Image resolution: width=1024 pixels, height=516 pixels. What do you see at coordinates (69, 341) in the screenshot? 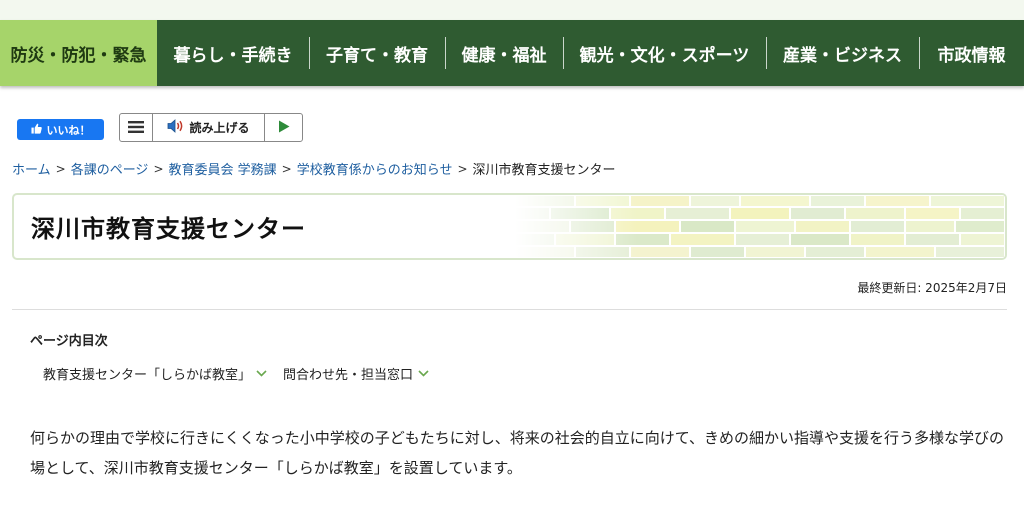
I see `toc-heading: ページ内目次` at bounding box center [69, 341].